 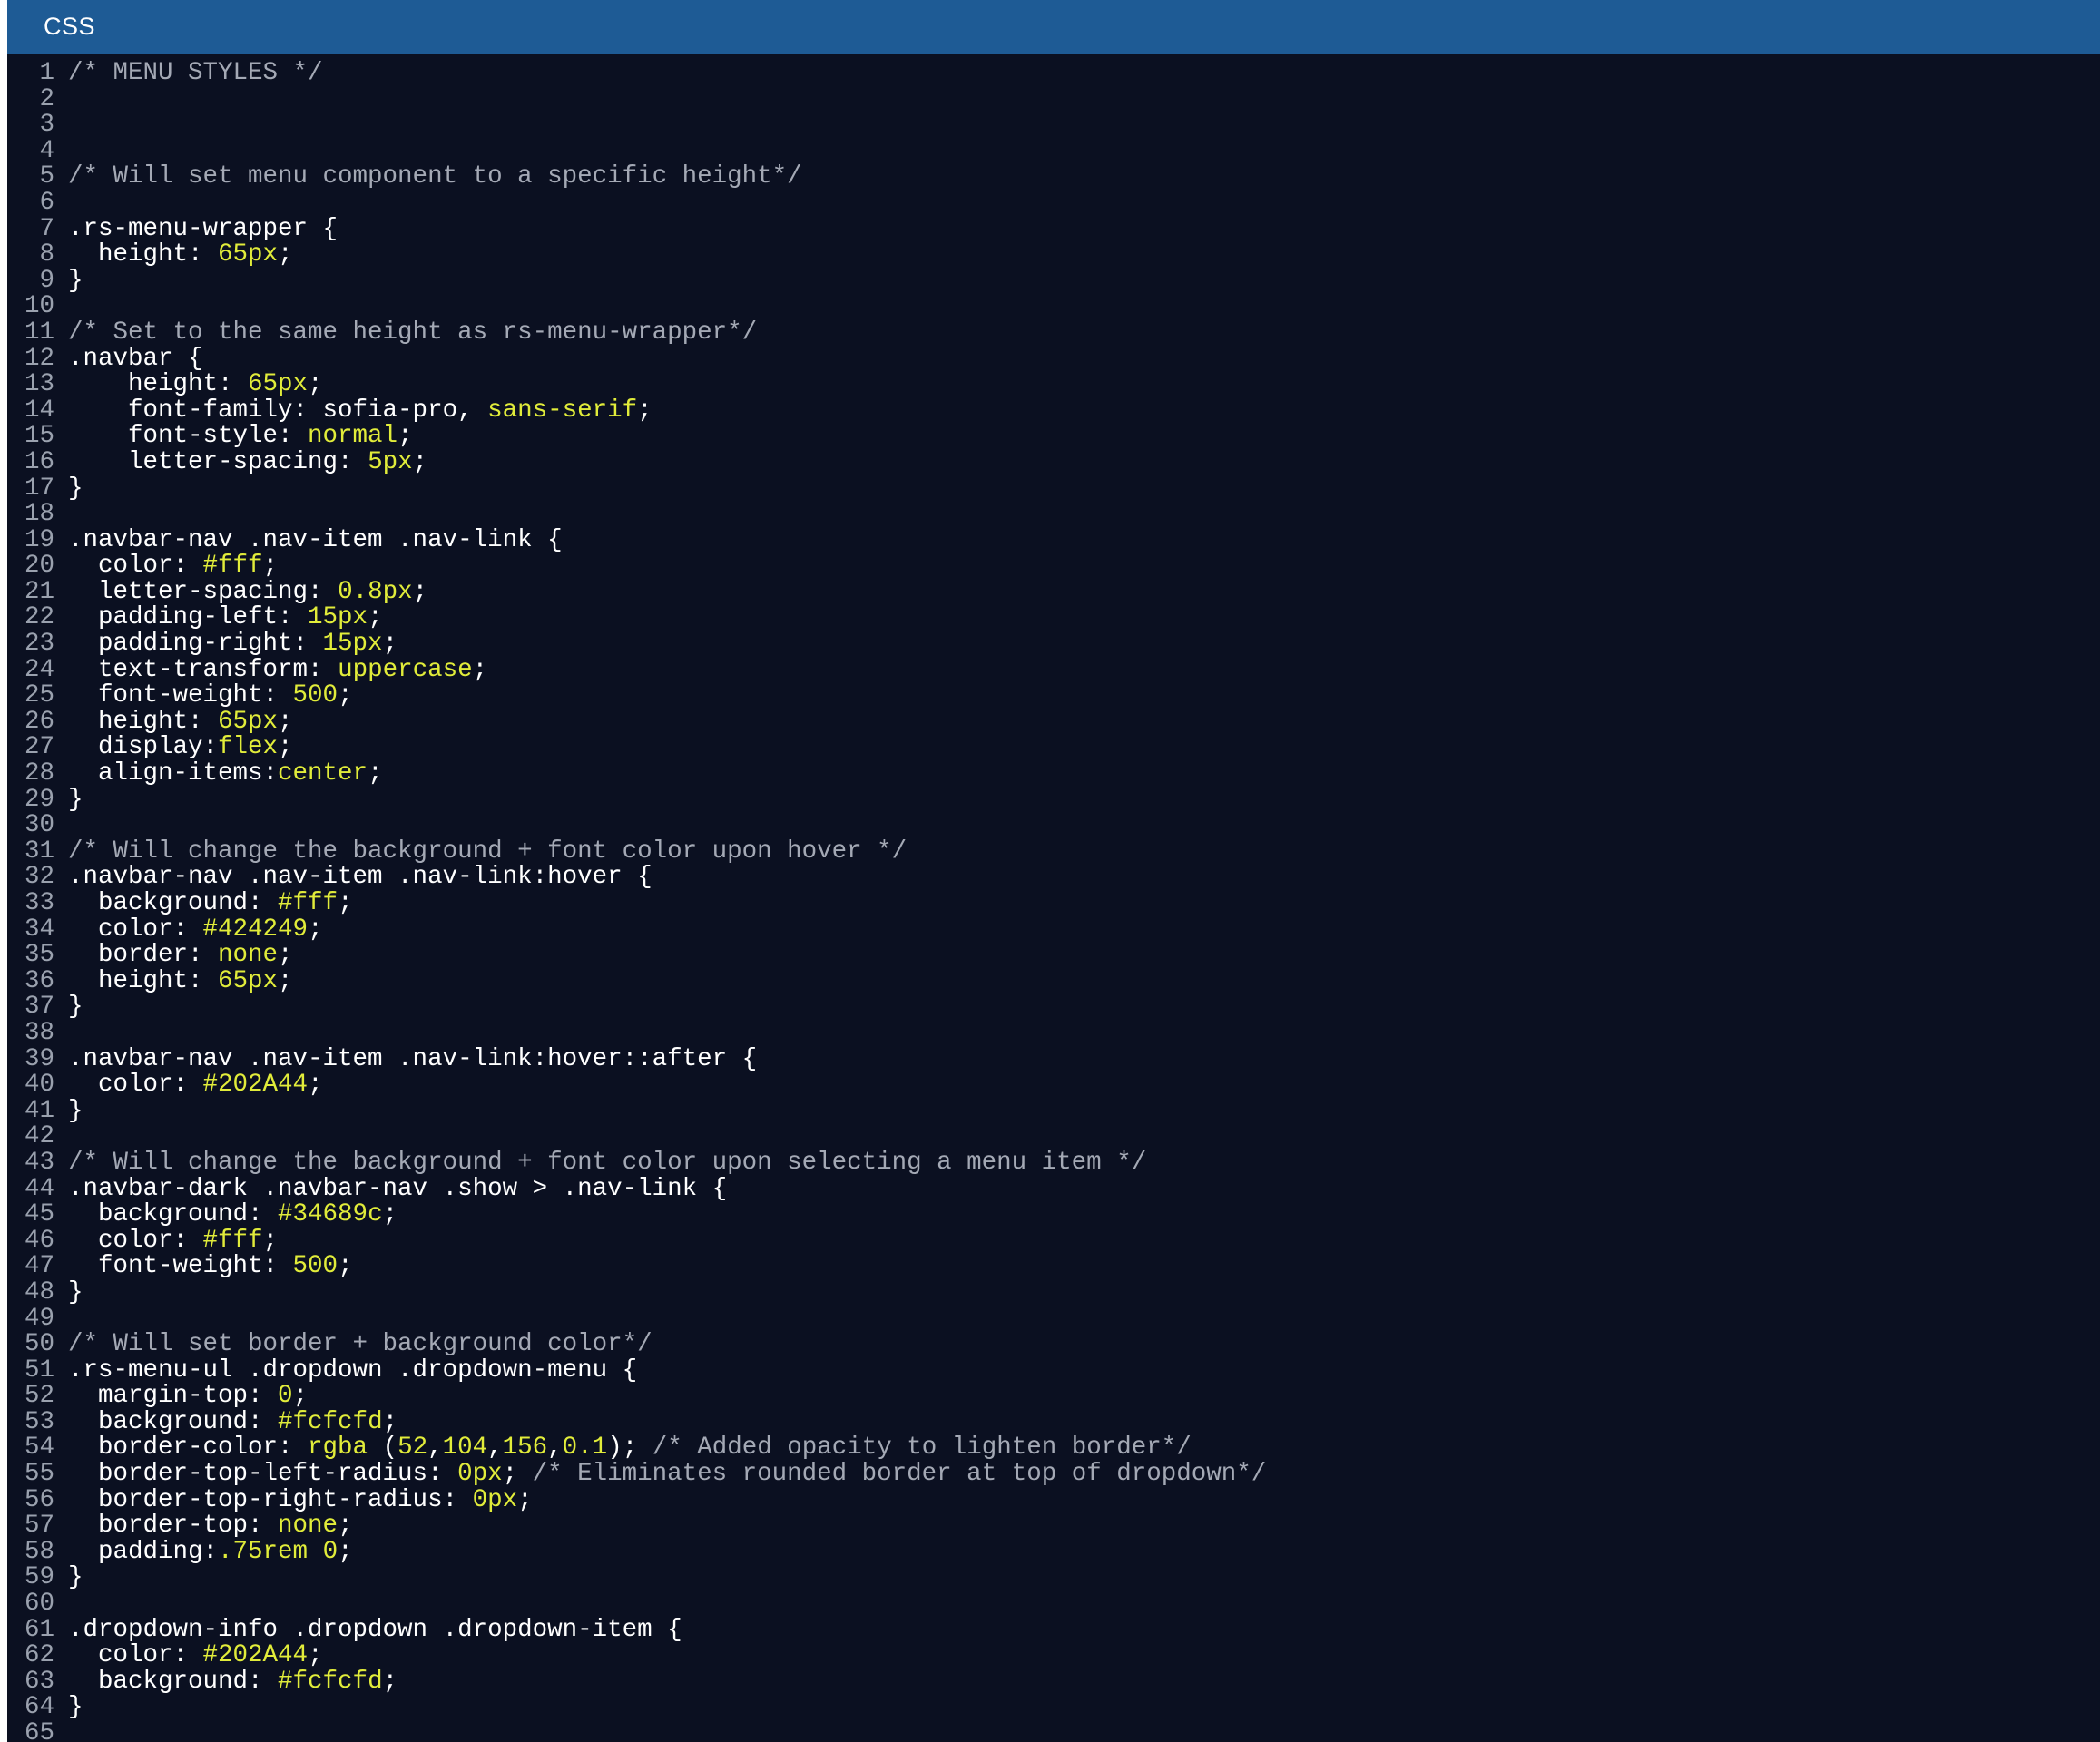 I want to click on line-number: 39, so click(x=39, y=1058).